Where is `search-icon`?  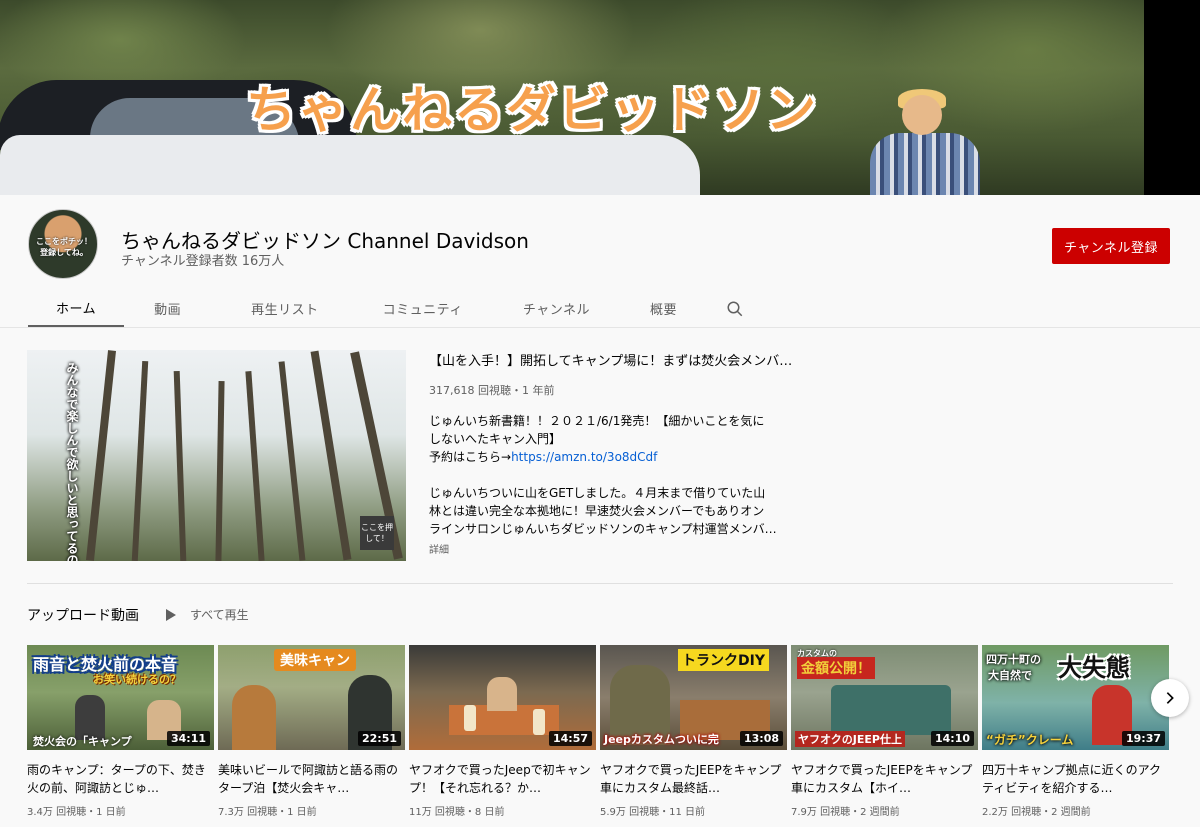
search-icon is located at coordinates (735, 308).